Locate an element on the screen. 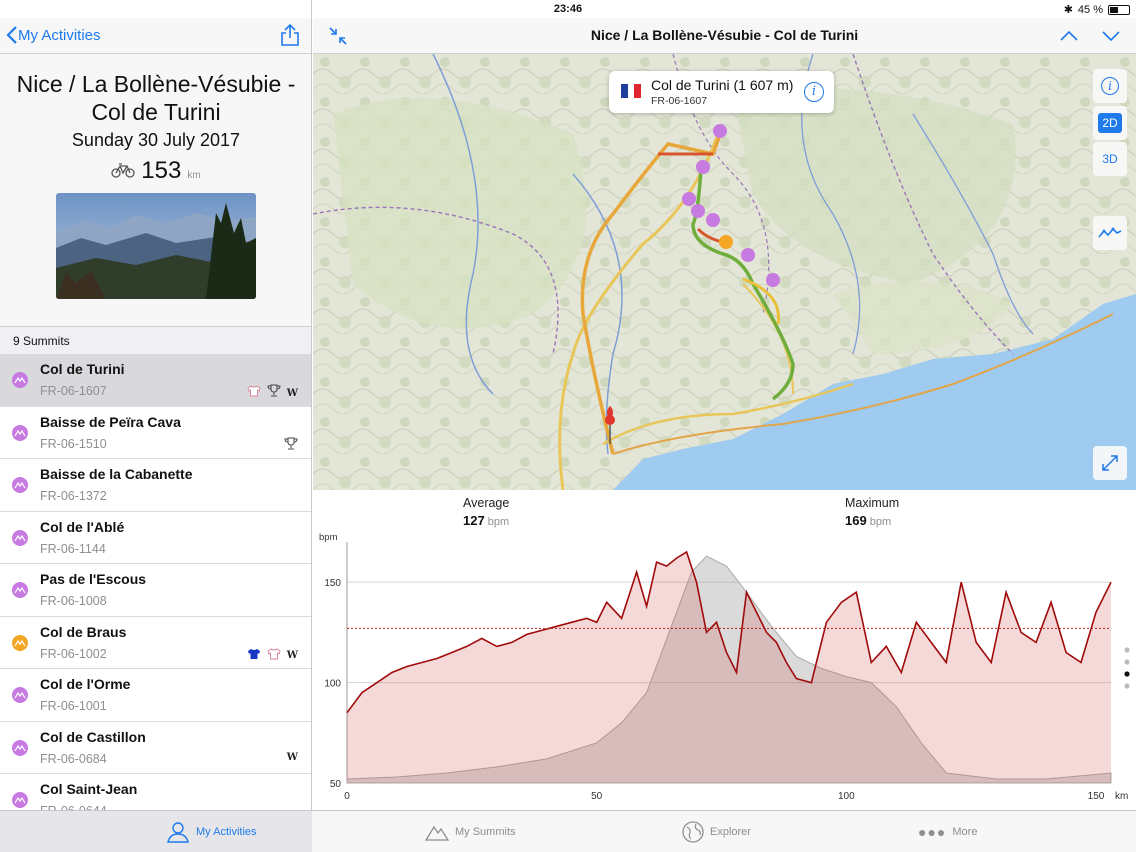 The height and width of the screenshot is (852, 1136). average-stat: Average 127 bpm is located at coordinates (486, 512).